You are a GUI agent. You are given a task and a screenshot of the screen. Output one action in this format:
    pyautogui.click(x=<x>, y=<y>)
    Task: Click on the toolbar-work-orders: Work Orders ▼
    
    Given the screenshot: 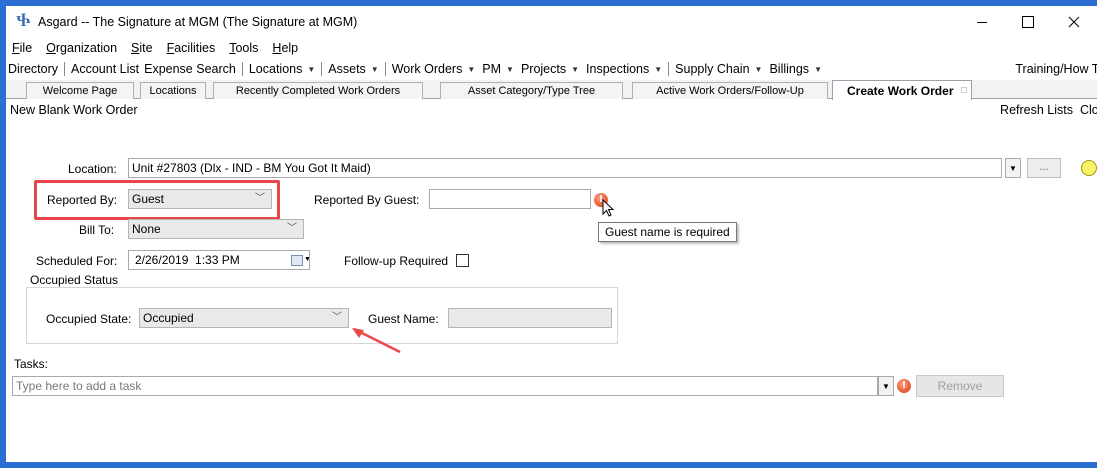 What is the action you would take?
    pyautogui.click(x=434, y=69)
    